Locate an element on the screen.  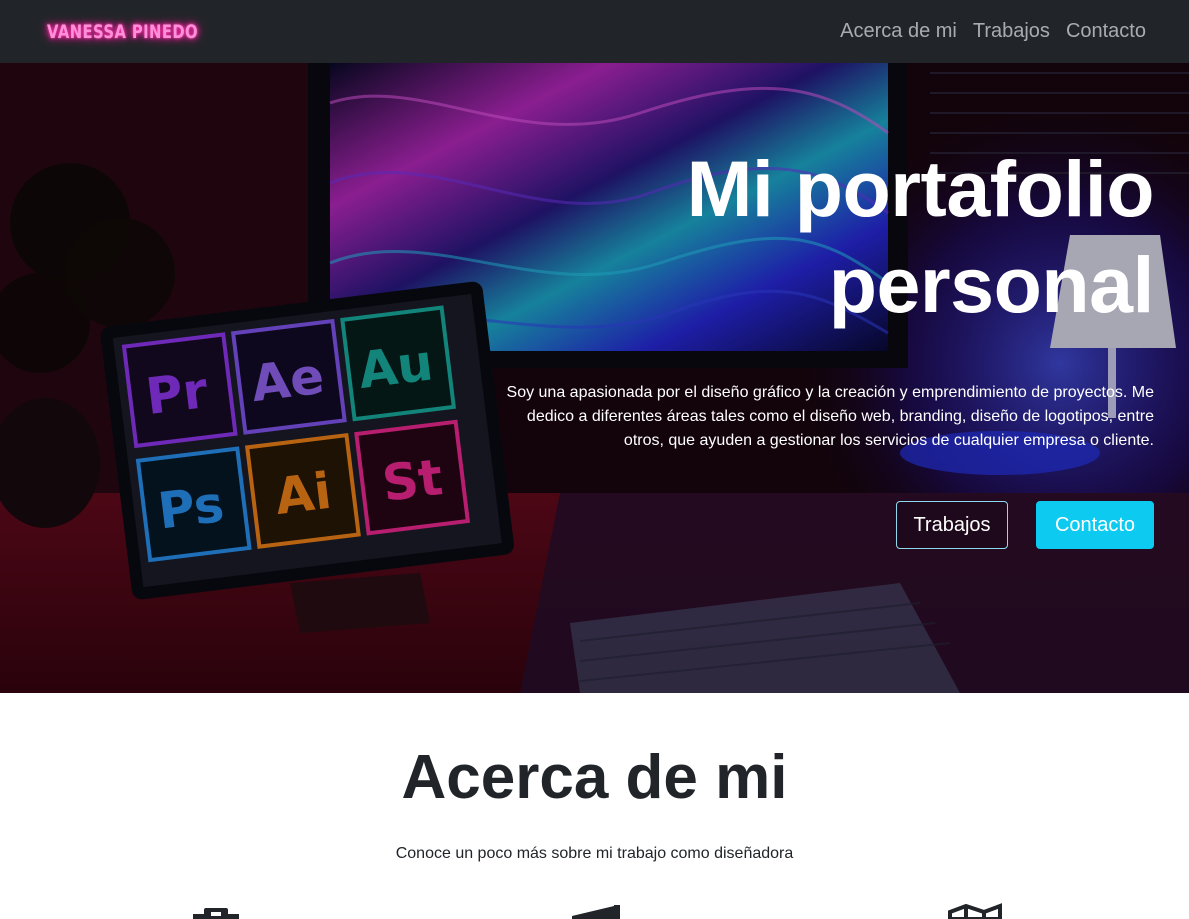
nav-links: Acerca de mi Trabajos Contacto is located at coordinates (993, 31).